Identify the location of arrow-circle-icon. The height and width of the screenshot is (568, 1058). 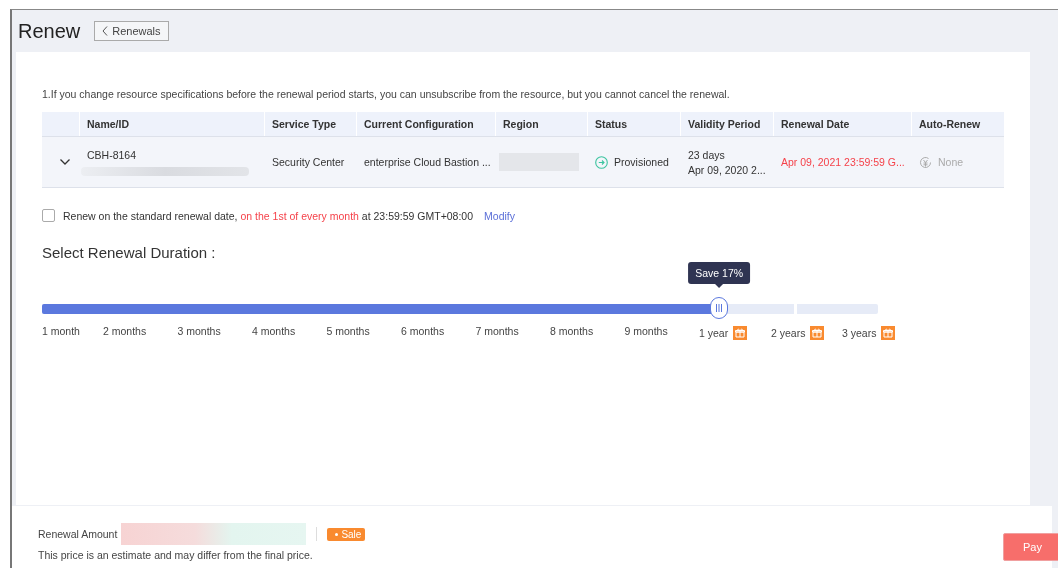
(601, 162).